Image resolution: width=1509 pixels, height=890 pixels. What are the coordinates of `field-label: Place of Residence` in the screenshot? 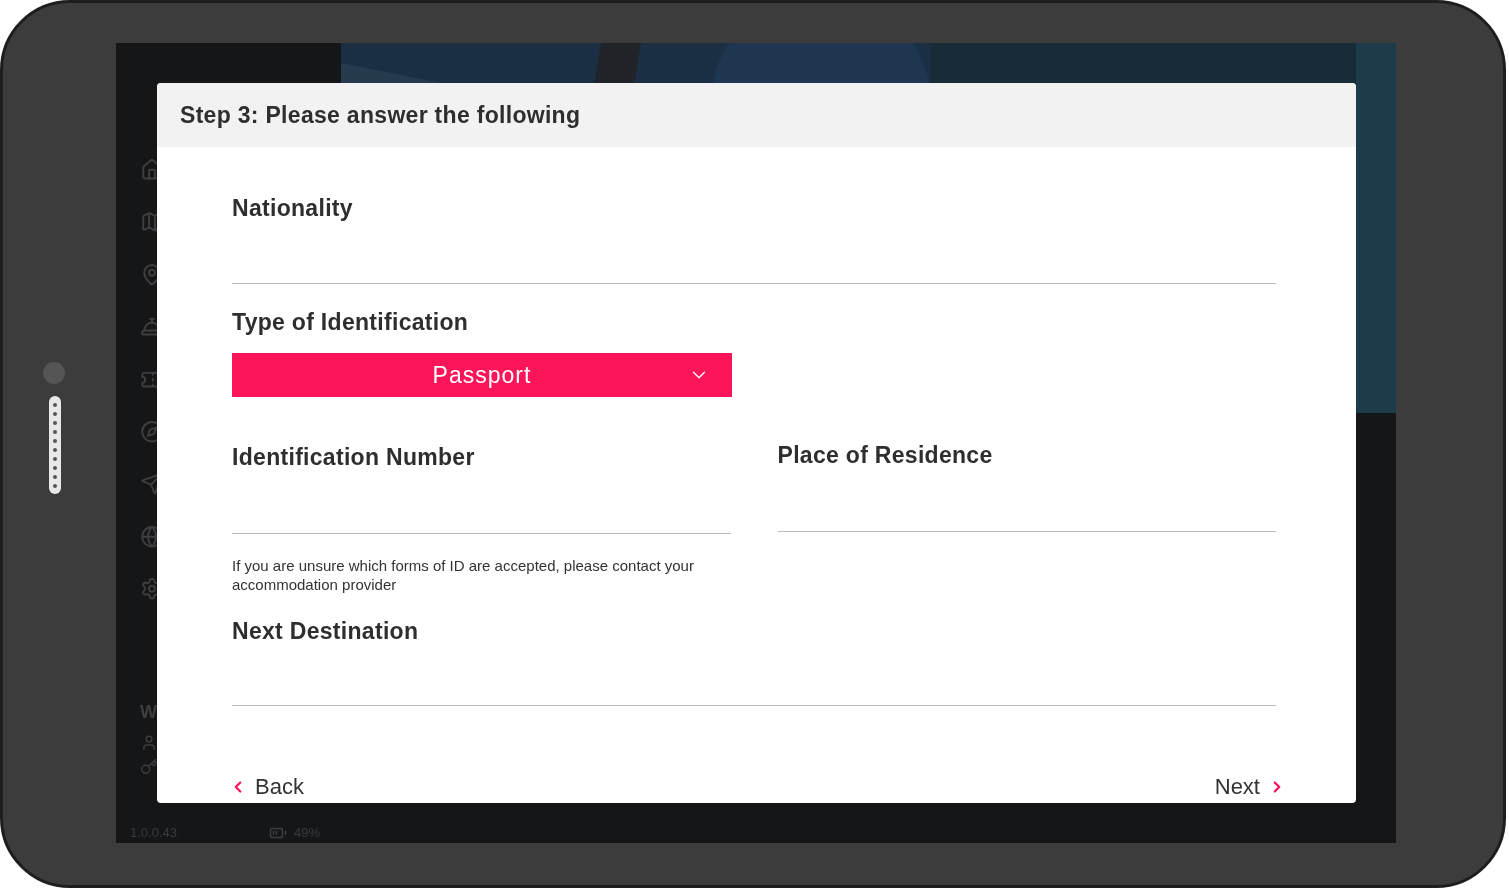 It's located at (885, 455).